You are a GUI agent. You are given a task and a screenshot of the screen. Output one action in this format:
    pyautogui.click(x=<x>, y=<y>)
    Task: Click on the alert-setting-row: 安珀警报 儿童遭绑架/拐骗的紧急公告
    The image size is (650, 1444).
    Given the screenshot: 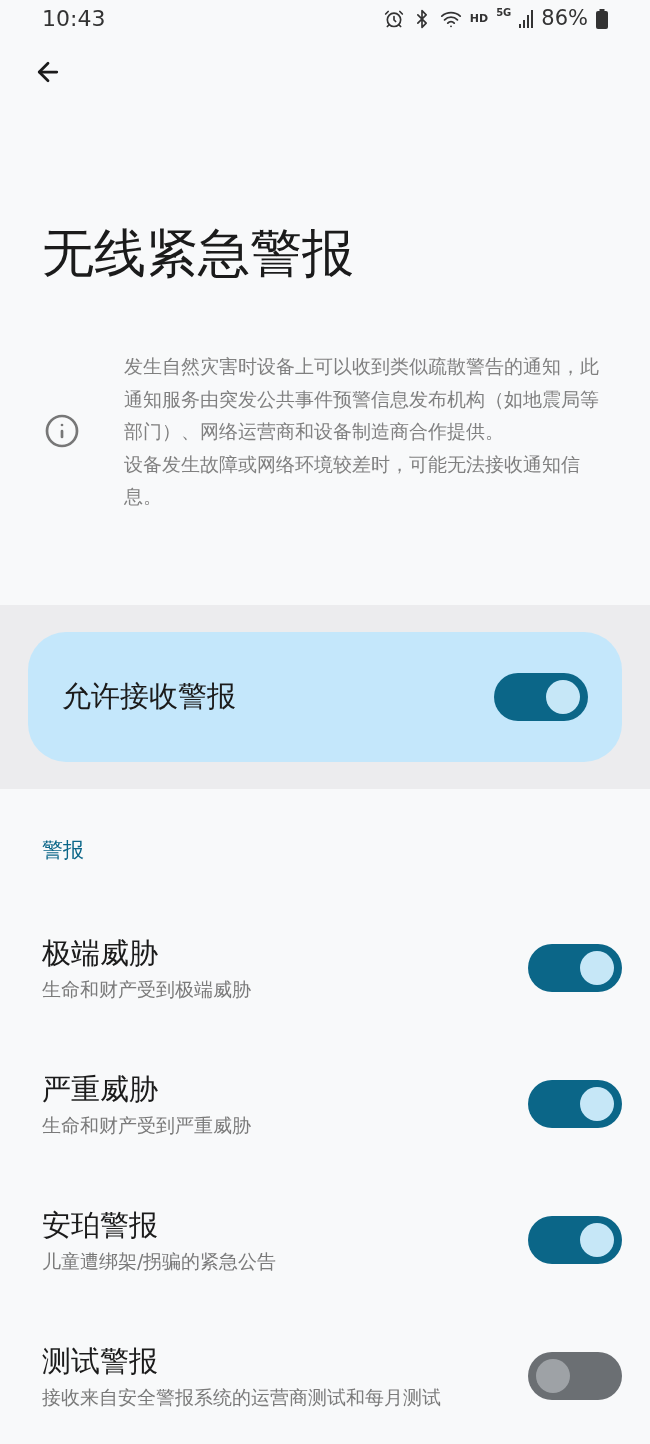 What is the action you would take?
    pyautogui.click(x=325, y=1240)
    